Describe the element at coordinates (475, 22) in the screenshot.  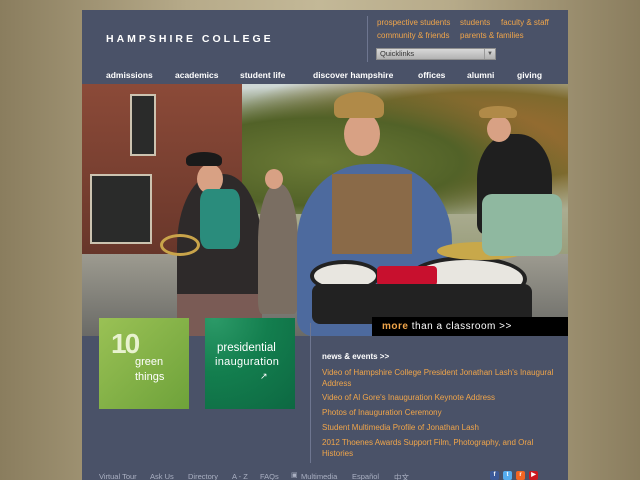
I see `link-students: students` at that location.